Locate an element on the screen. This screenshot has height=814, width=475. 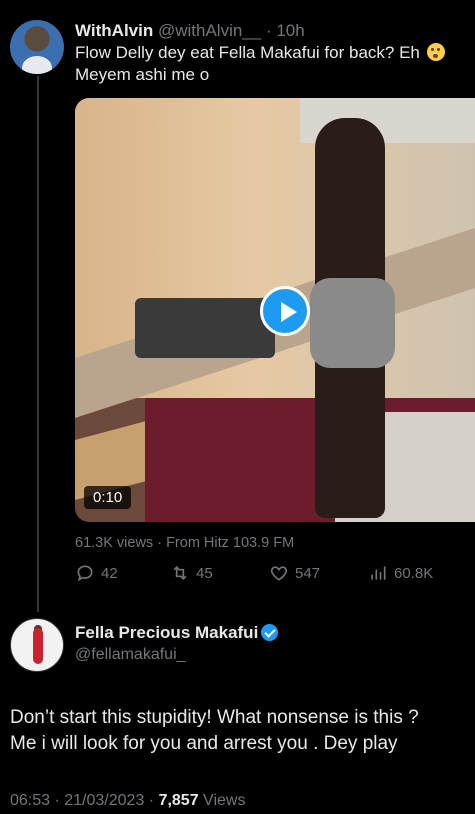
author-handle: @withAlvin__ is located at coordinates (209, 30).